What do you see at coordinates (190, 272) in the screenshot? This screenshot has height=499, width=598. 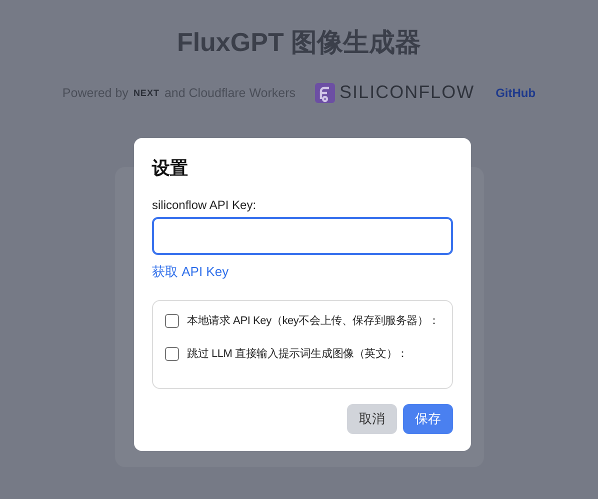 I see `get-api-key-link: 获取 API Key` at bounding box center [190, 272].